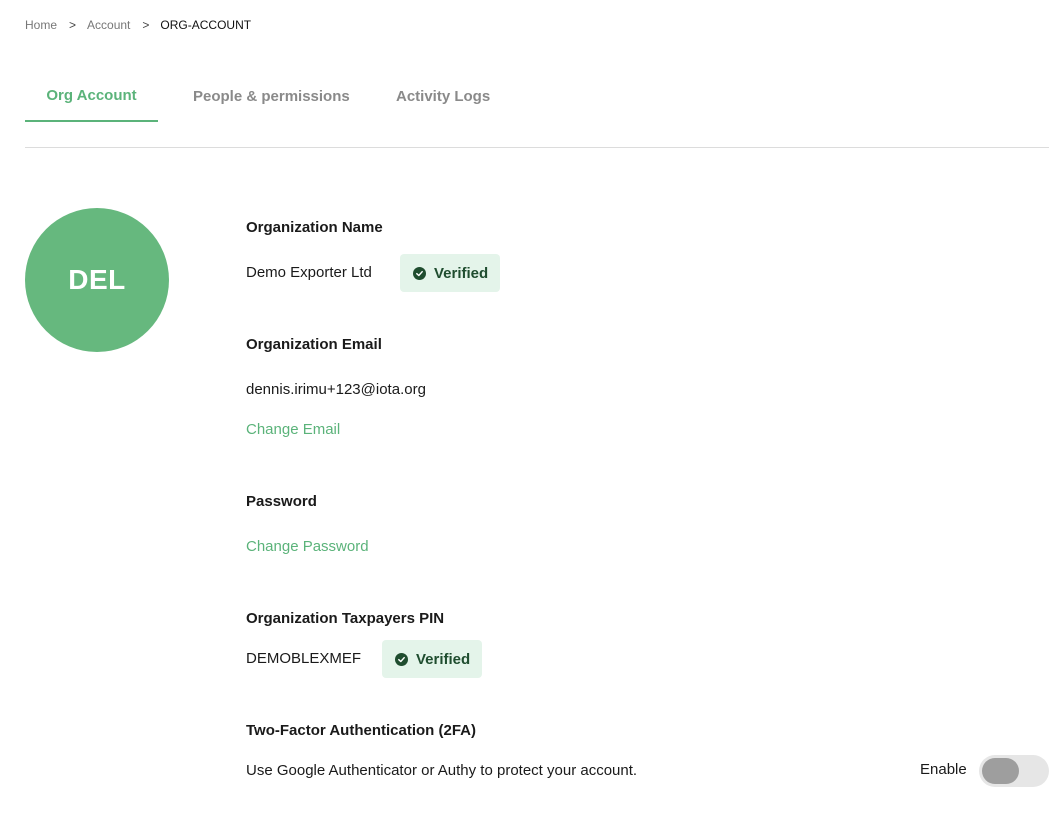  What do you see at coordinates (307, 546) in the screenshot?
I see `change-password-link: Change Password` at bounding box center [307, 546].